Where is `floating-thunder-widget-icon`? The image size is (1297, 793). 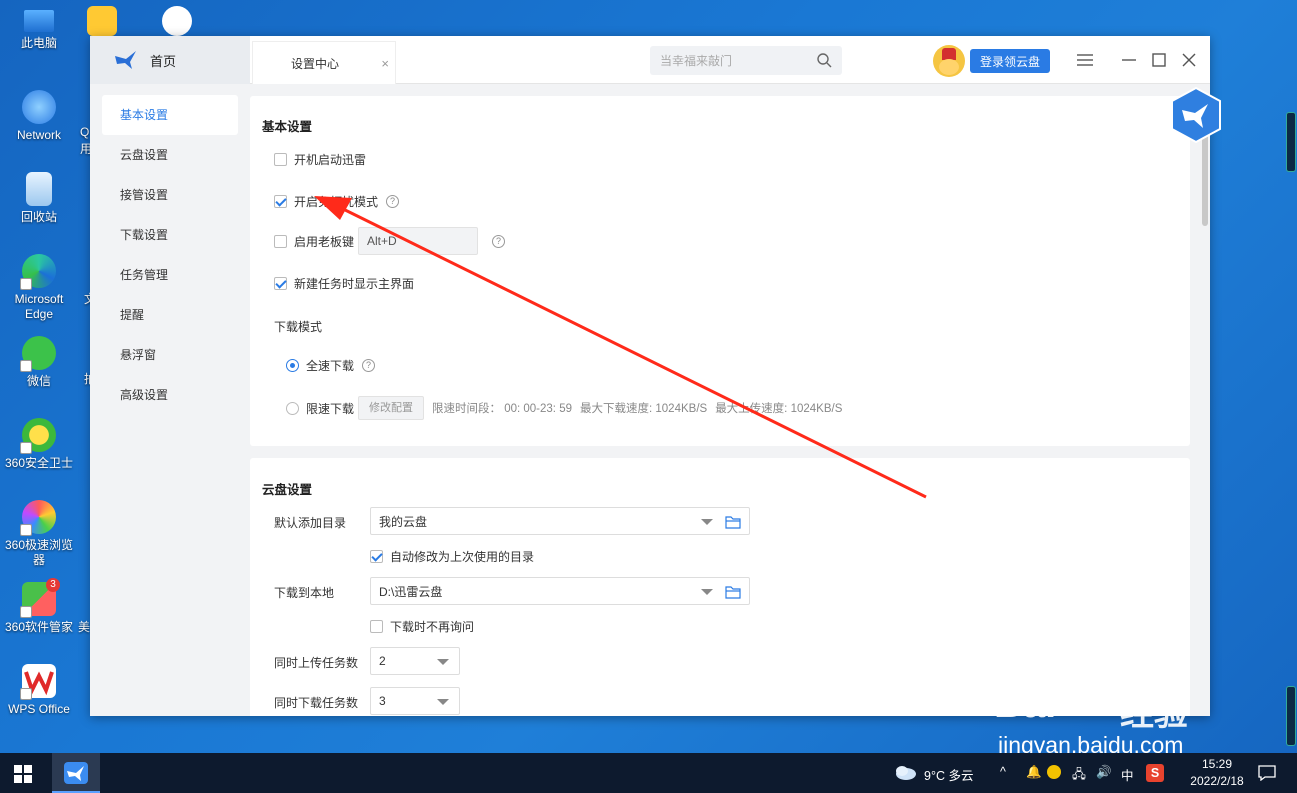 floating-thunder-widget-icon is located at coordinates (1196, 115).